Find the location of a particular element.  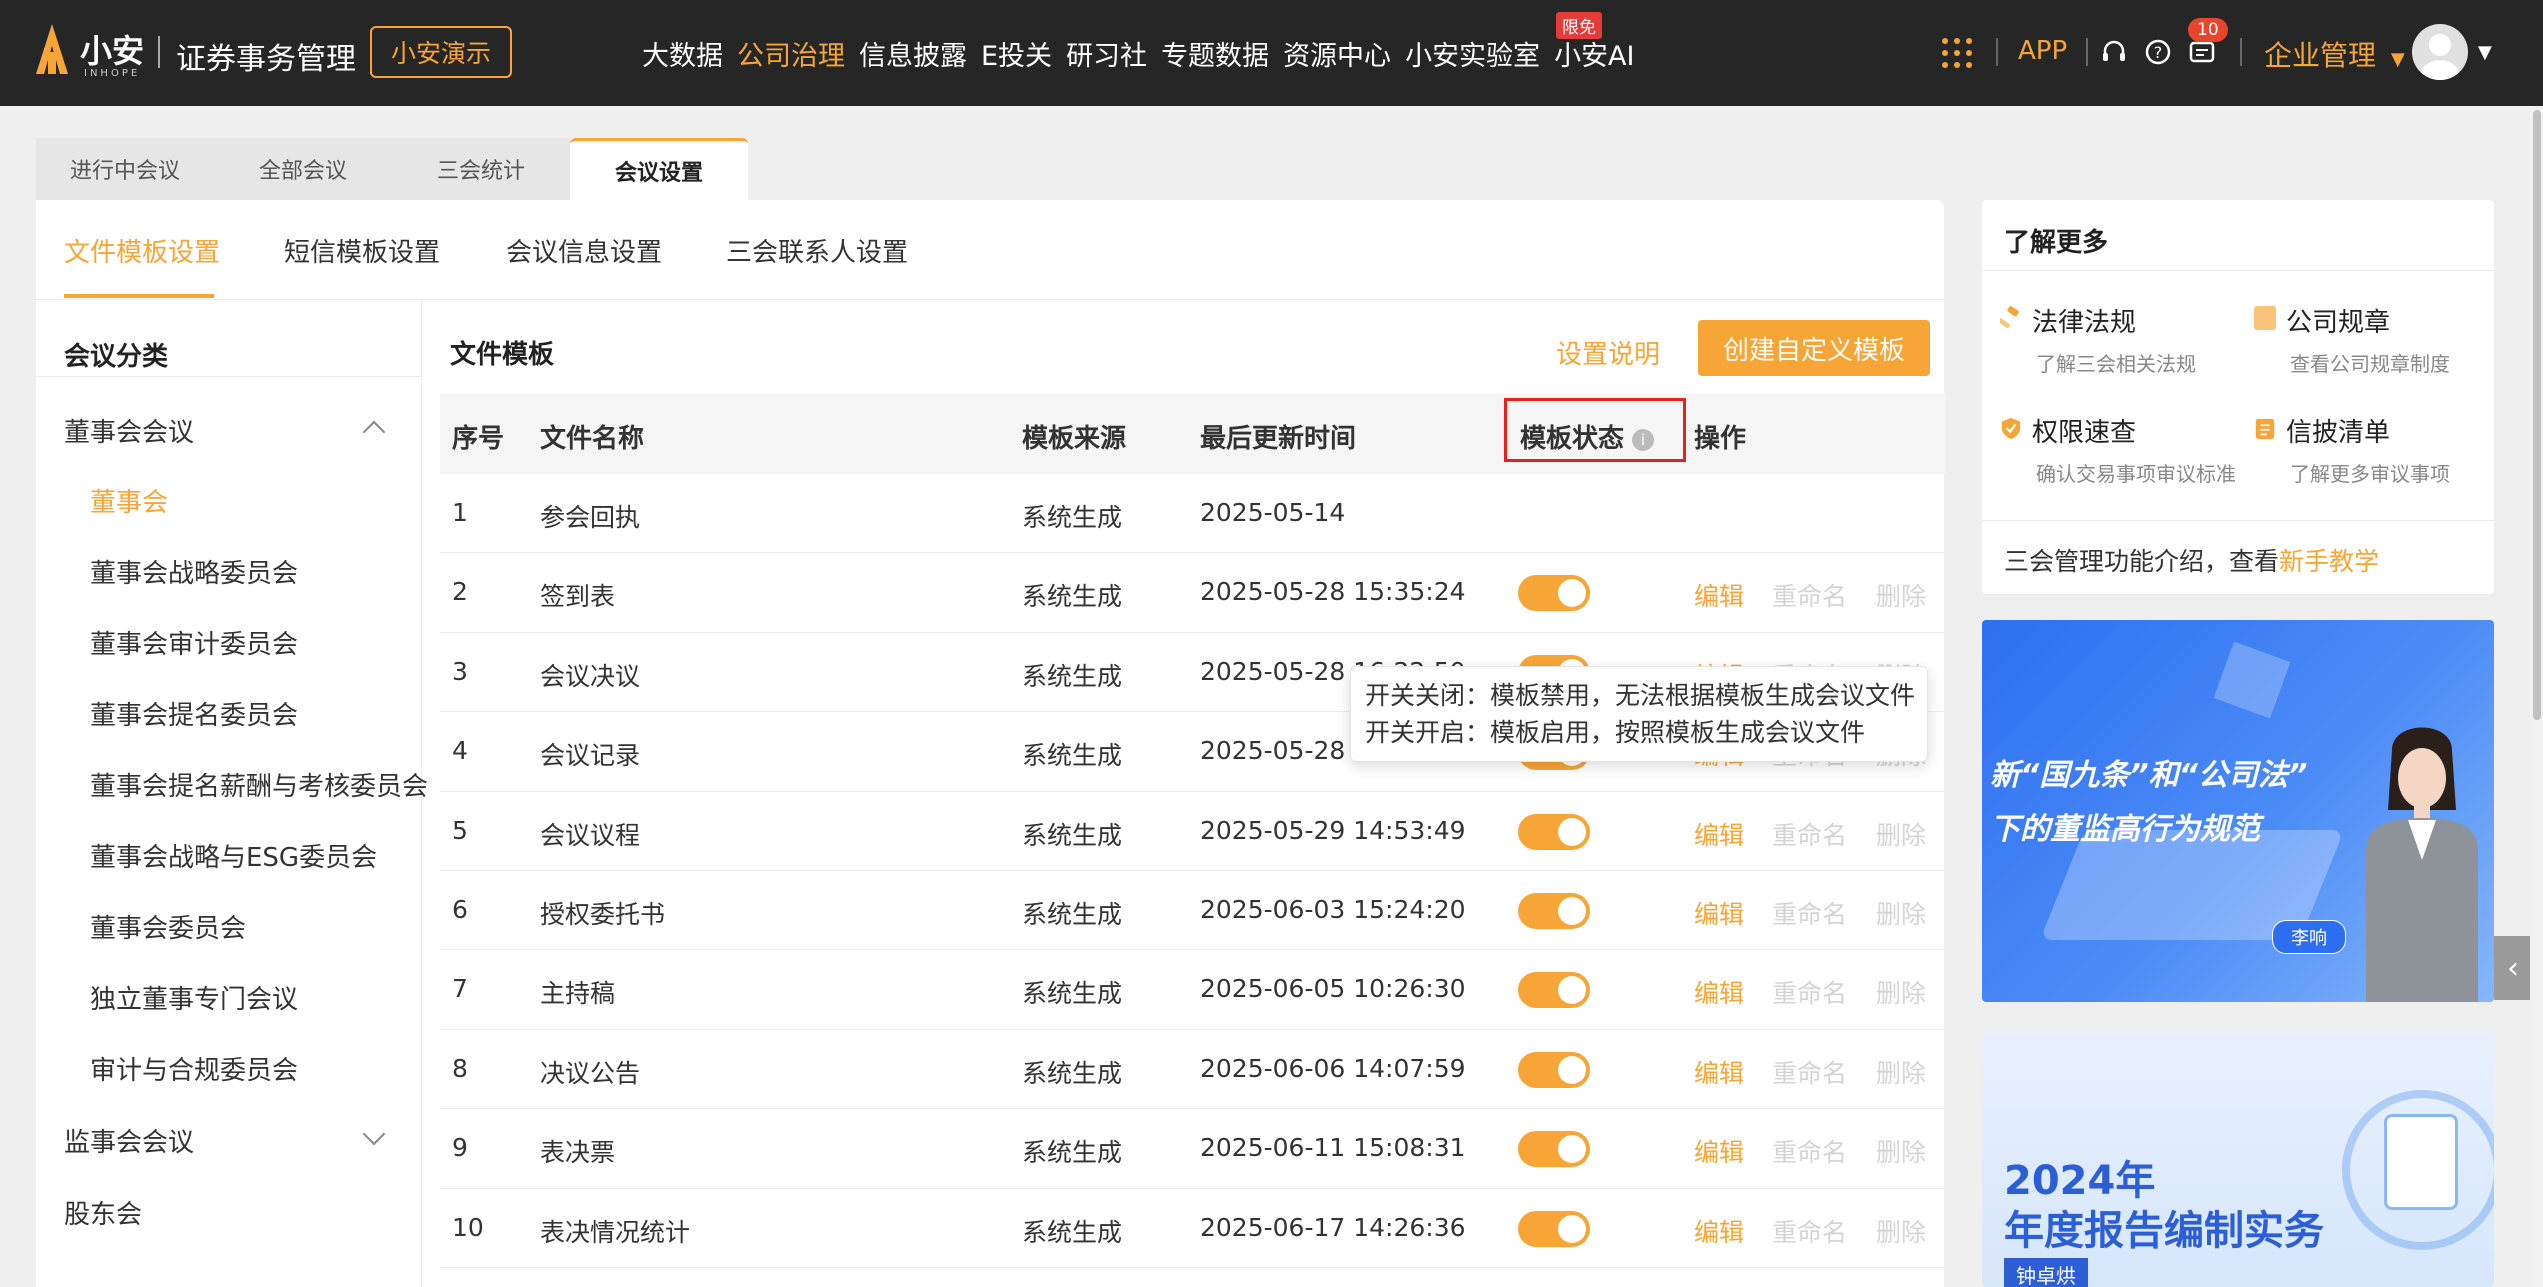

settings-help-link: 设置说明 is located at coordinates (1608, 352).